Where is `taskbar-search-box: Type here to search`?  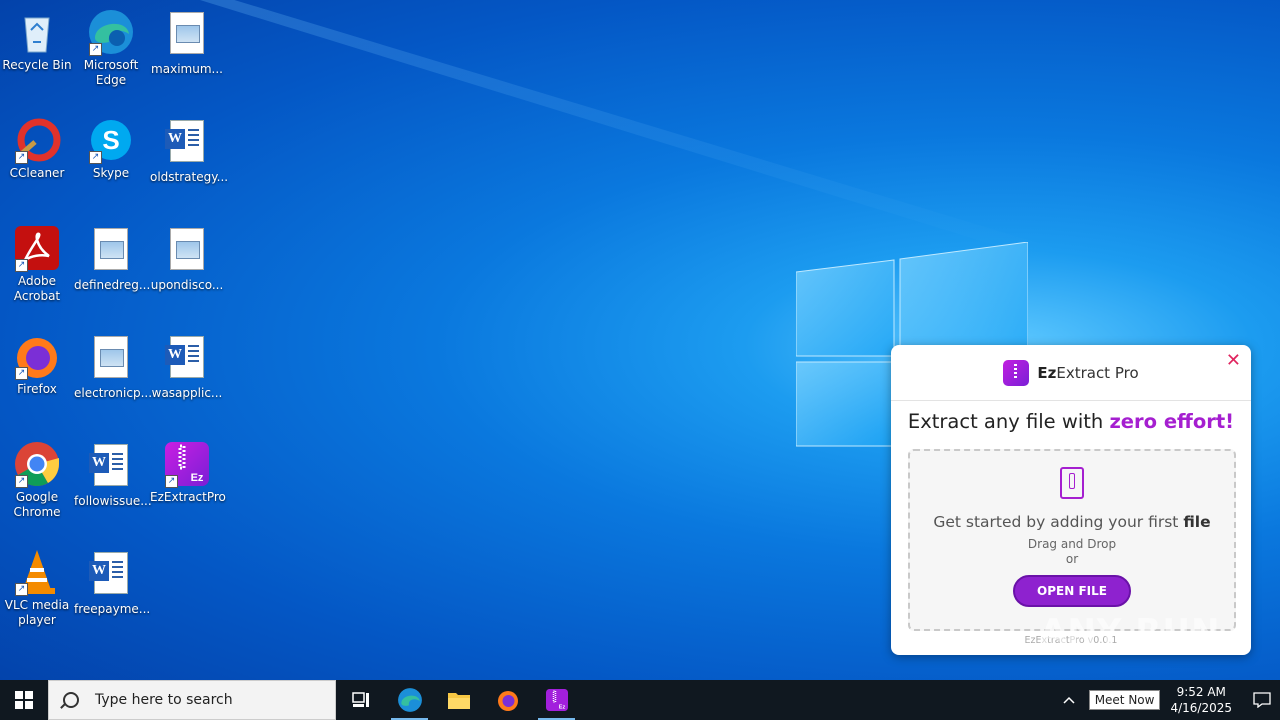
taskbar-search-box: Type here to search is located at coordinates (192, 700).